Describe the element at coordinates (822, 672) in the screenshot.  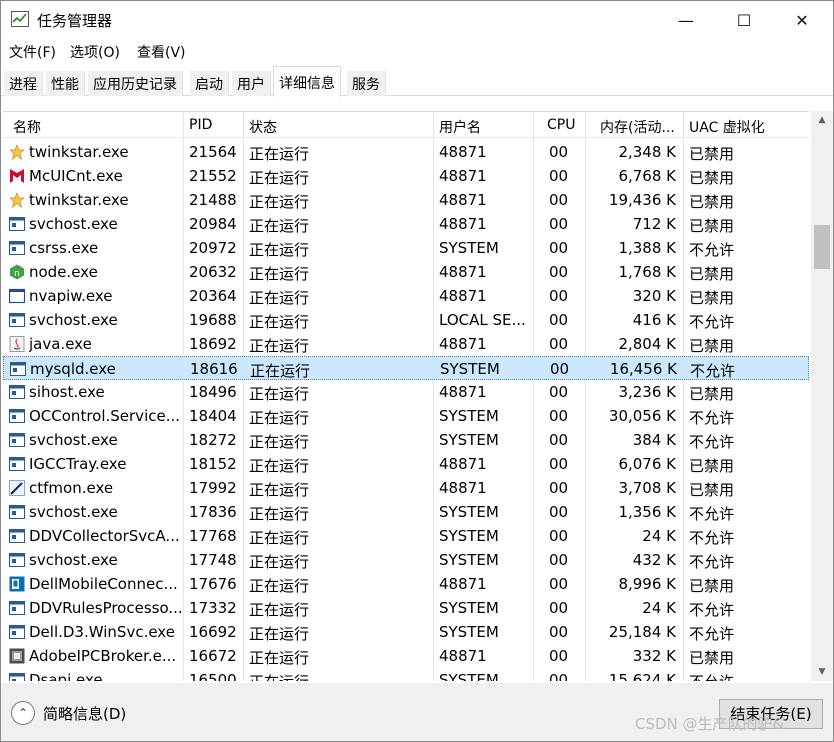
I see `scroll-down-arrow-icon: ▼` at that location.